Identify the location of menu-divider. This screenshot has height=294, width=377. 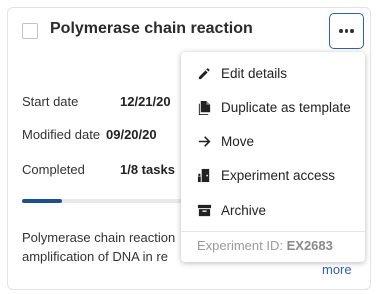
(273, 231).